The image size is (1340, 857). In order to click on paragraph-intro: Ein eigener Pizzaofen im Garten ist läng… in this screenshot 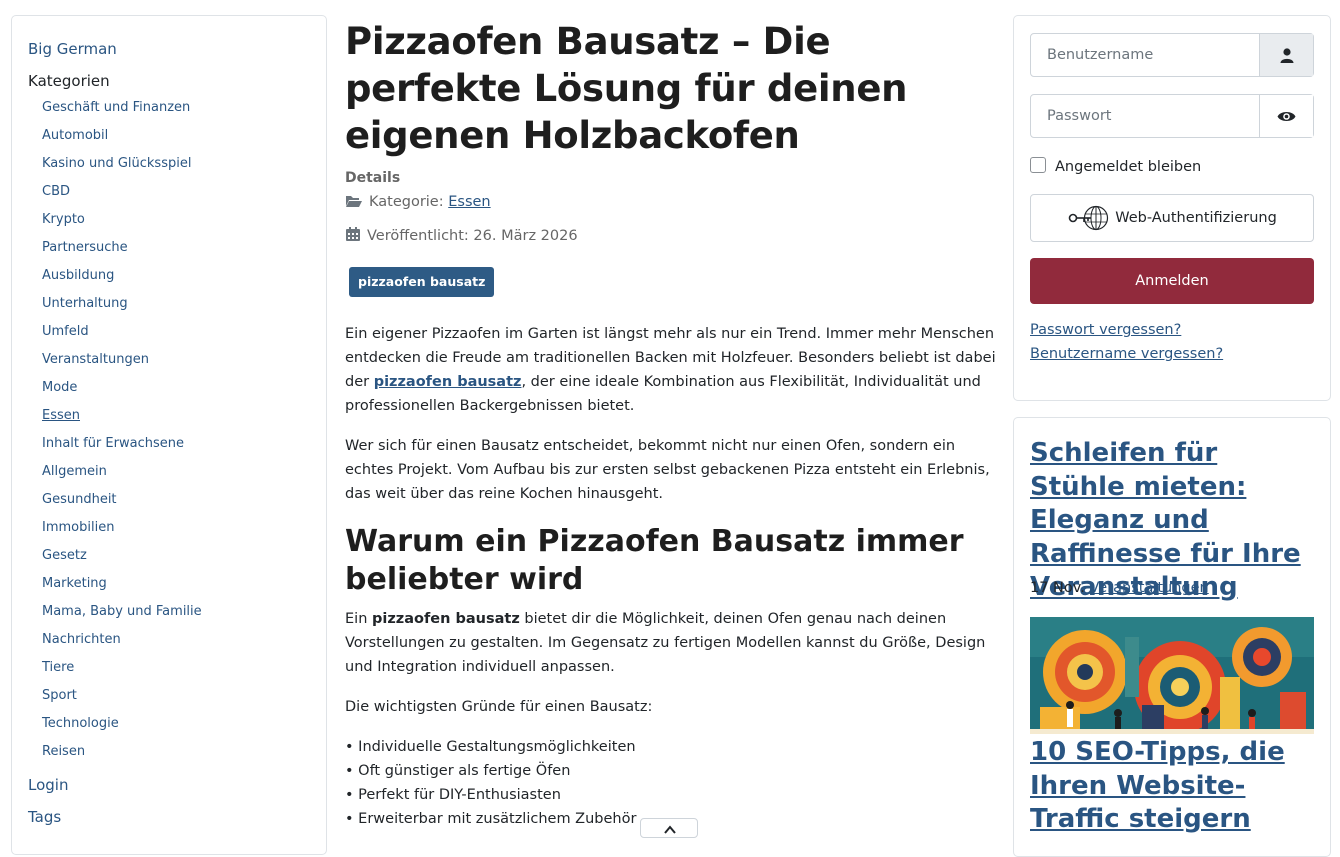, I will do `click(672, 370)`.